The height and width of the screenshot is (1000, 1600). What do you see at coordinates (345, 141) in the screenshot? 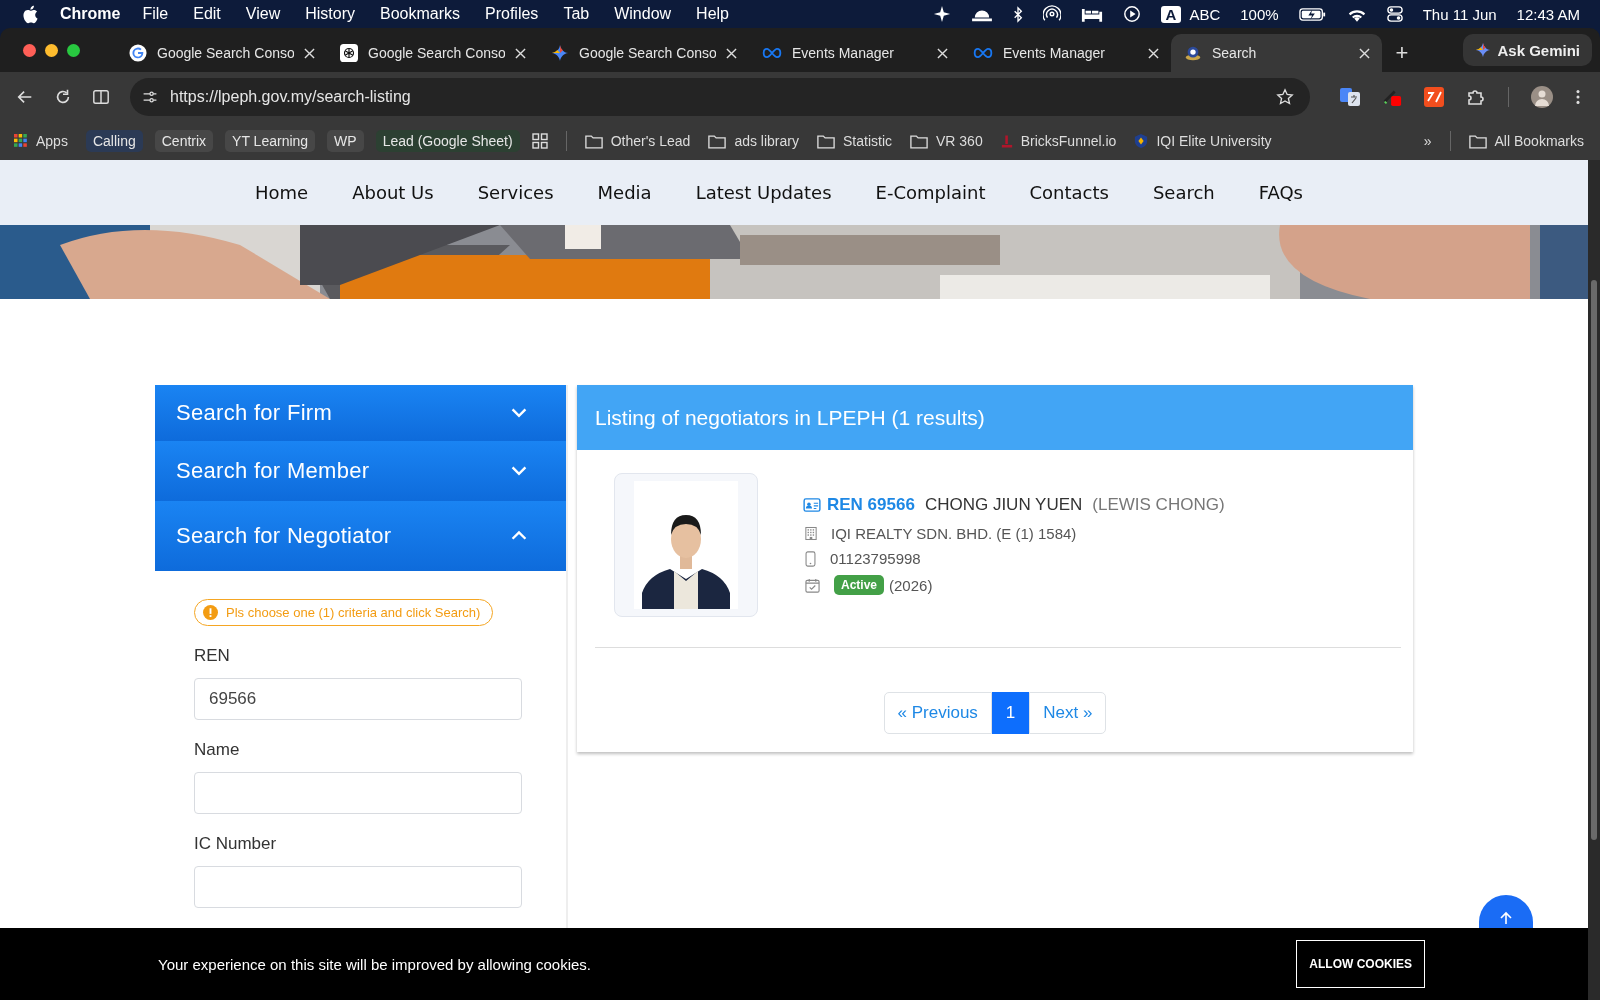
I see `bookmark-chip: WP` at bounding box center [345, 141].